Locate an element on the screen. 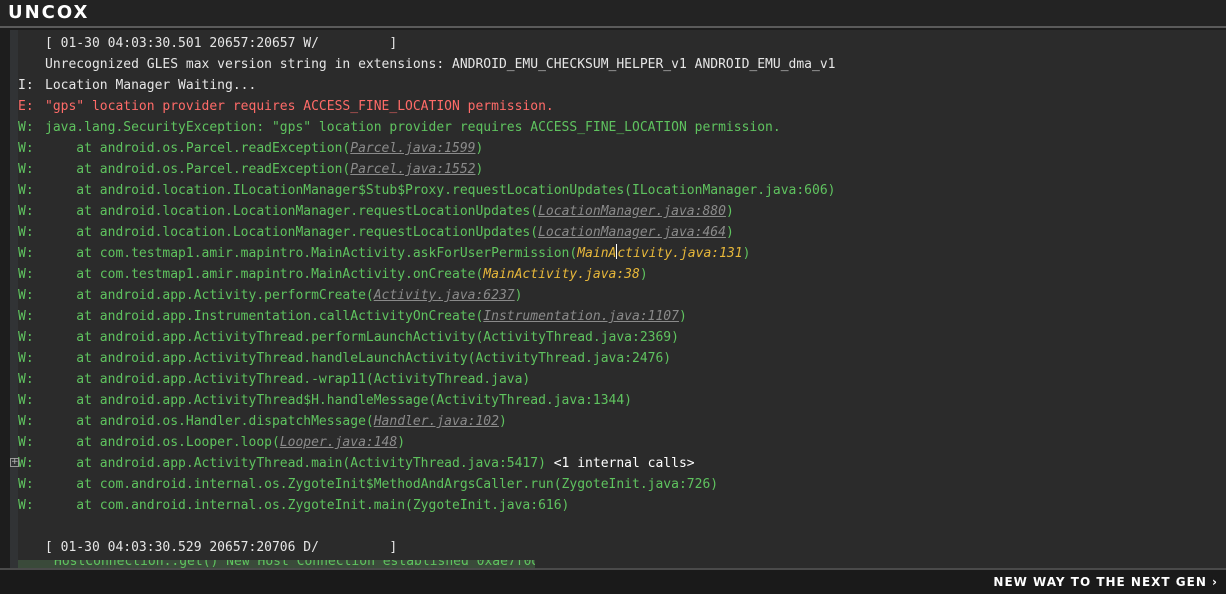 The height and width of the screenshot is (594, 1226). source-file-link: Handler.java:102 is located at coordinates (436, 421).